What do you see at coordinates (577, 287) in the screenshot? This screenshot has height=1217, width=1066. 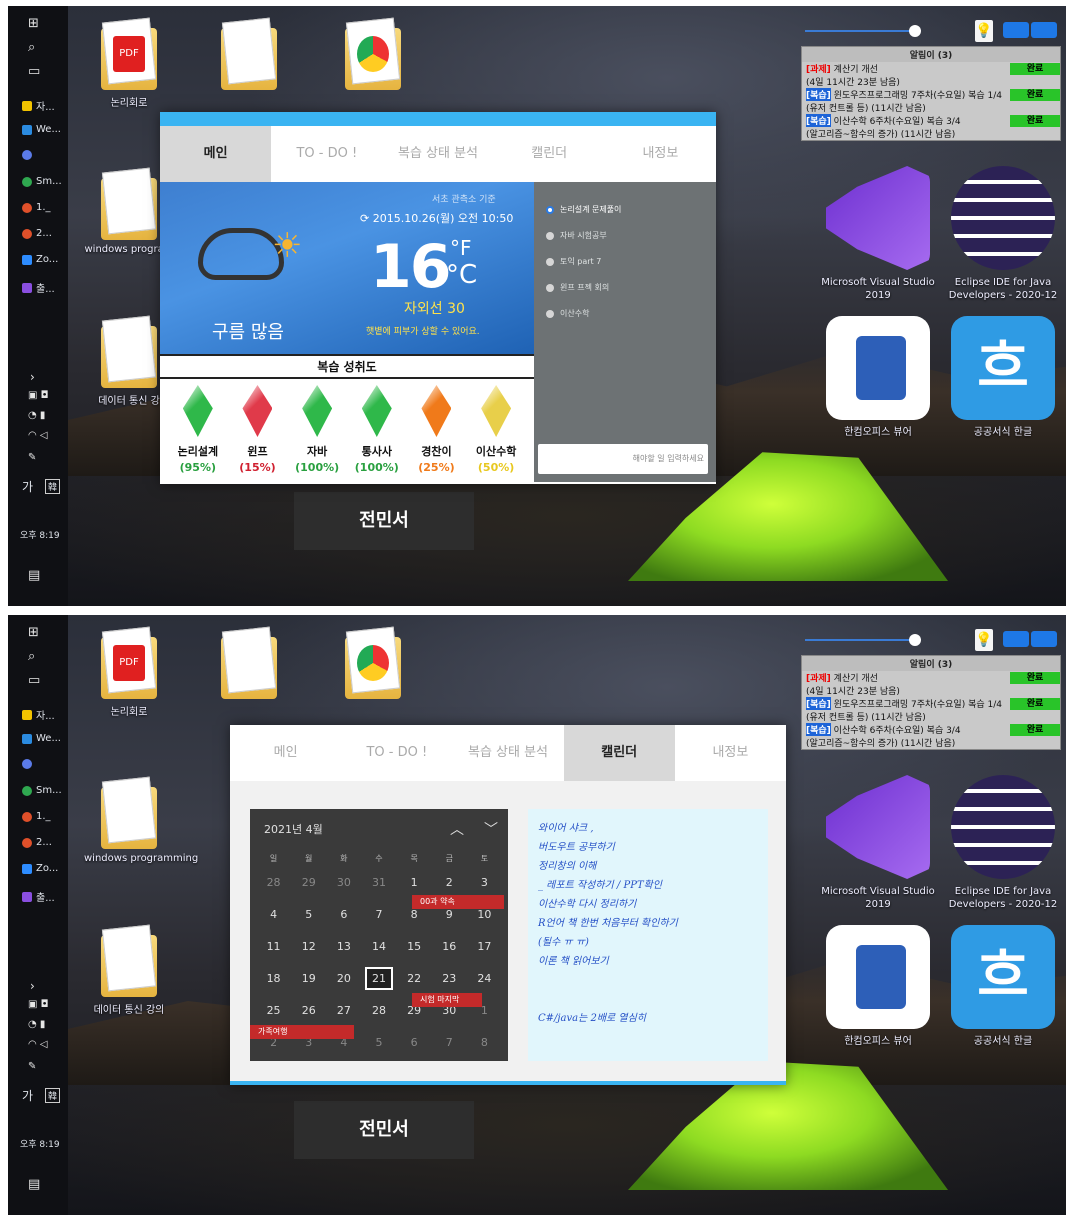 I see `todo-item: 윈프 프젝 회의` at bounding box center [577, 287].